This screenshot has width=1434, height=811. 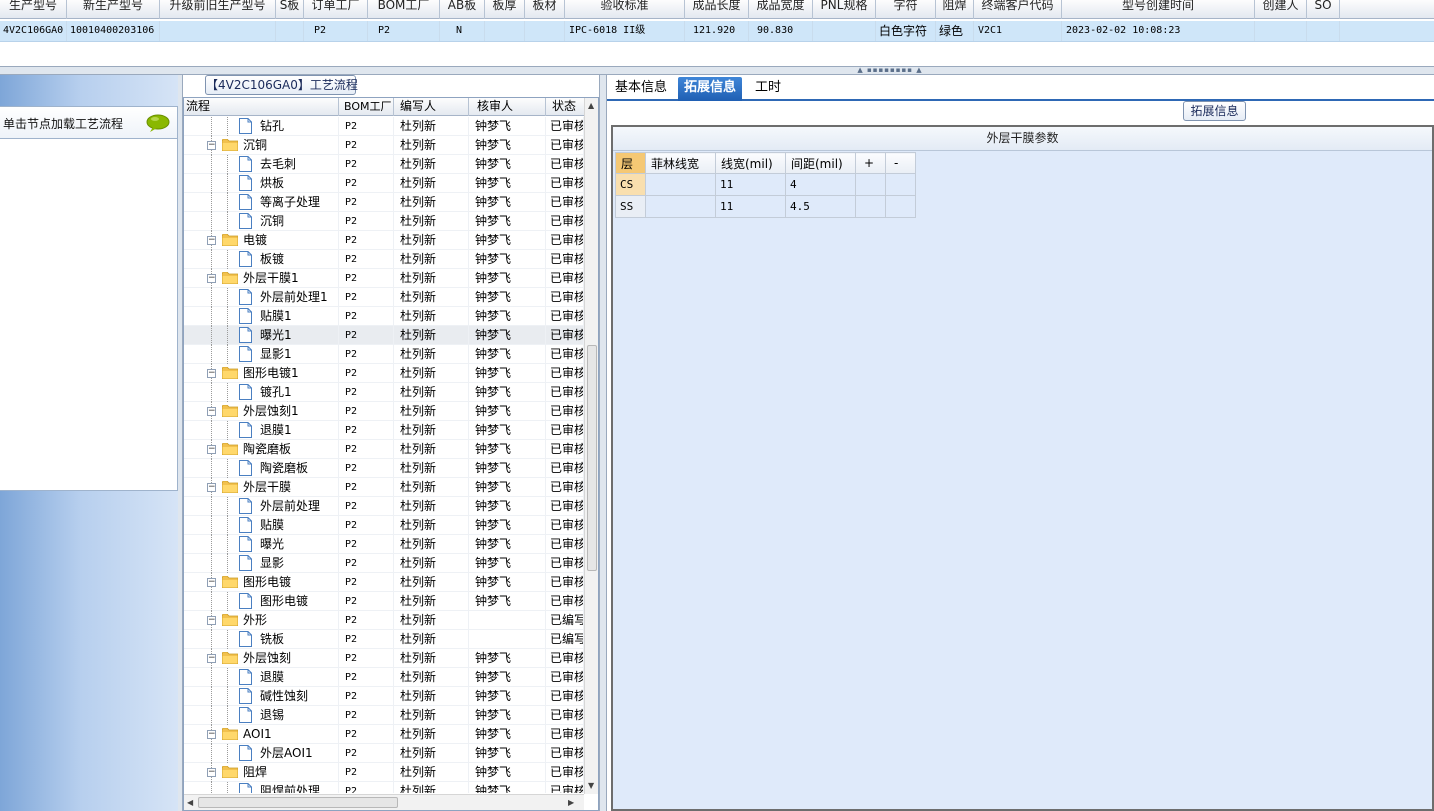 What do you see at coordinates (384, 183) in the screenshot?
I see `tree-step-row: 烘板 P2 杜列新 钟梦飞 已审核` at bounding box center [384, 183].